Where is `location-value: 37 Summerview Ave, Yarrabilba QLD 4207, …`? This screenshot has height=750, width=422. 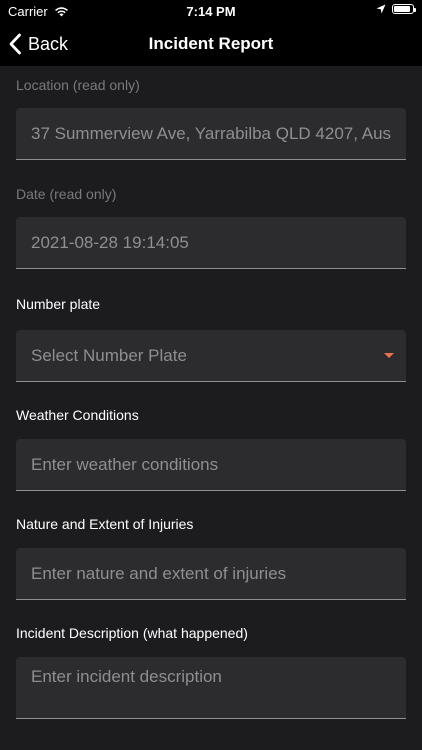 location-value: 37 Summerview Ave, Yarrabilba QLD 4207, … is located at coordinates (211, 133).